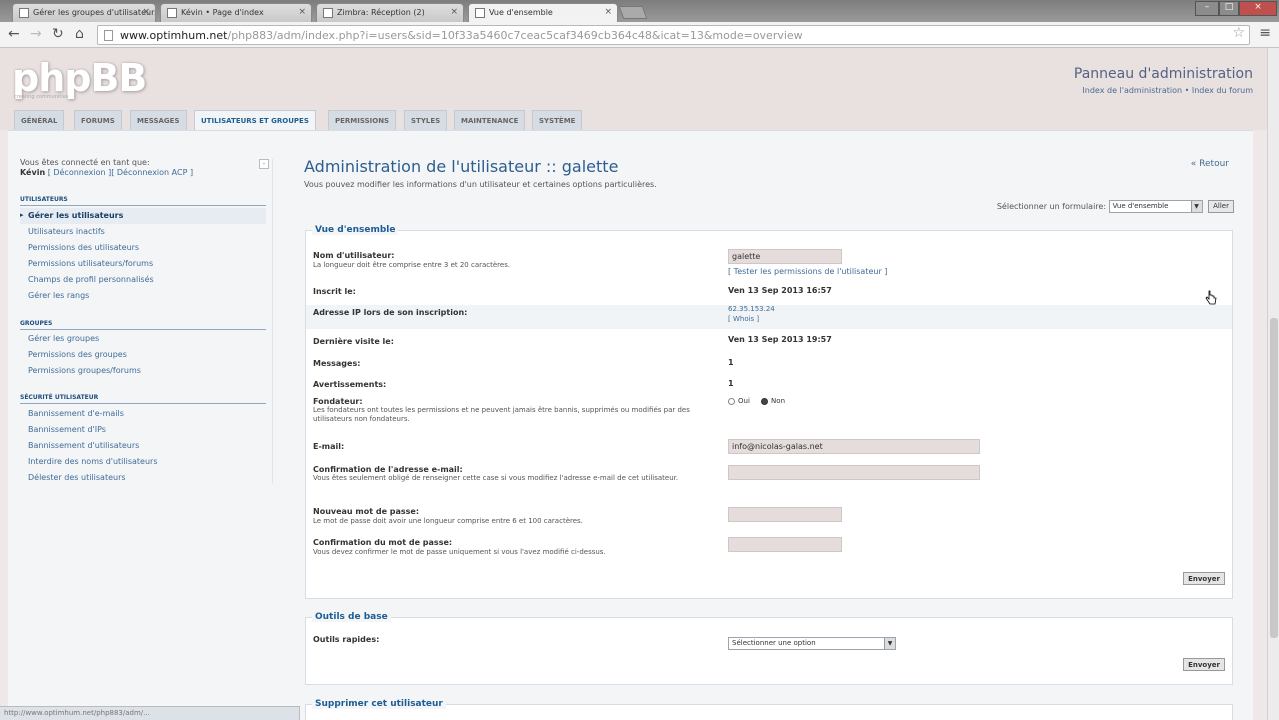  I want to click on founder-yes-radio, so click(731, 401).